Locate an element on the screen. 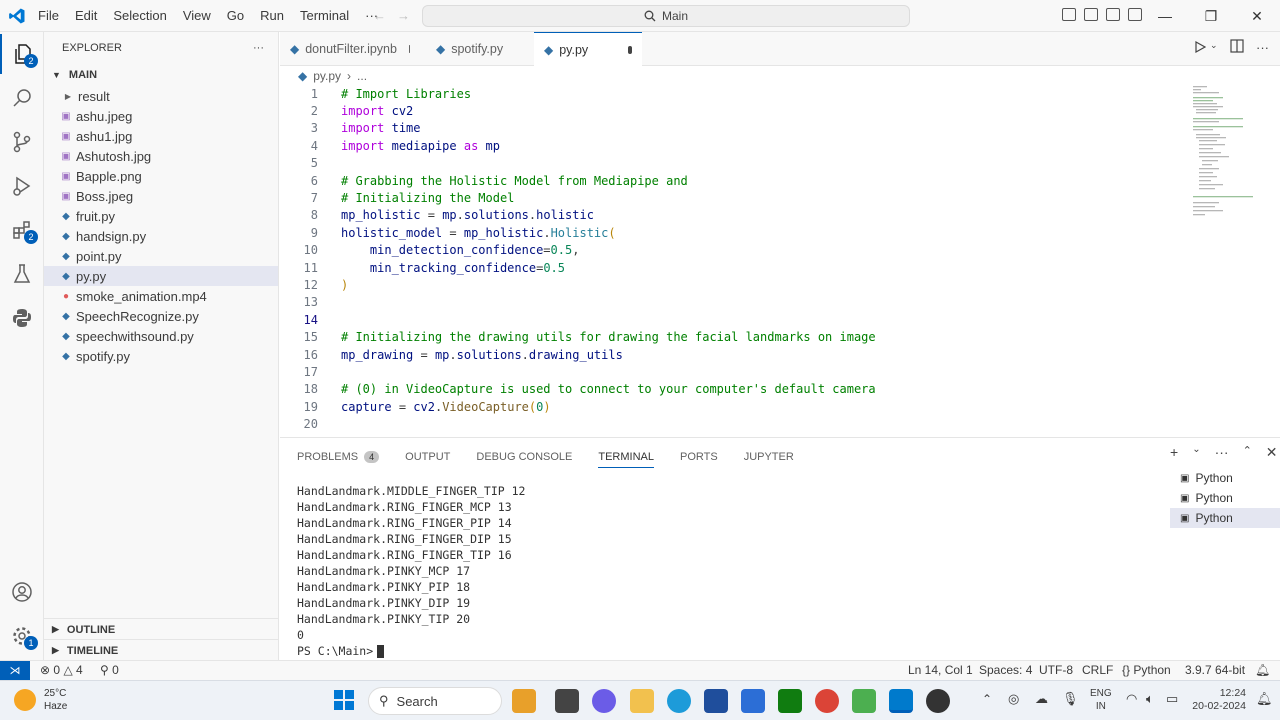  code-line: 1 # Import Libraries is located at coordinates (730, 93).